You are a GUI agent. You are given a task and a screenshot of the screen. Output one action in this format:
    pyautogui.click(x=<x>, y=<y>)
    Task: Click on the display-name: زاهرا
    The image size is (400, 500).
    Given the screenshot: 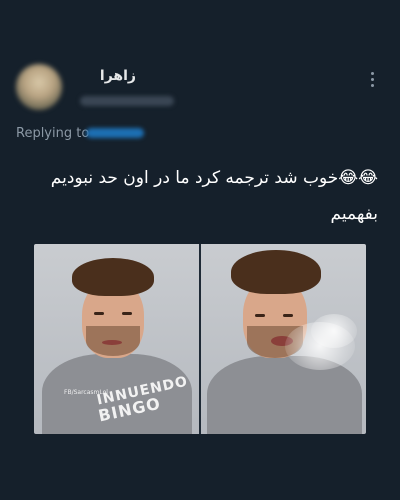 What is the action you would take?
    pyautogui.click(x=114, y=76)
    